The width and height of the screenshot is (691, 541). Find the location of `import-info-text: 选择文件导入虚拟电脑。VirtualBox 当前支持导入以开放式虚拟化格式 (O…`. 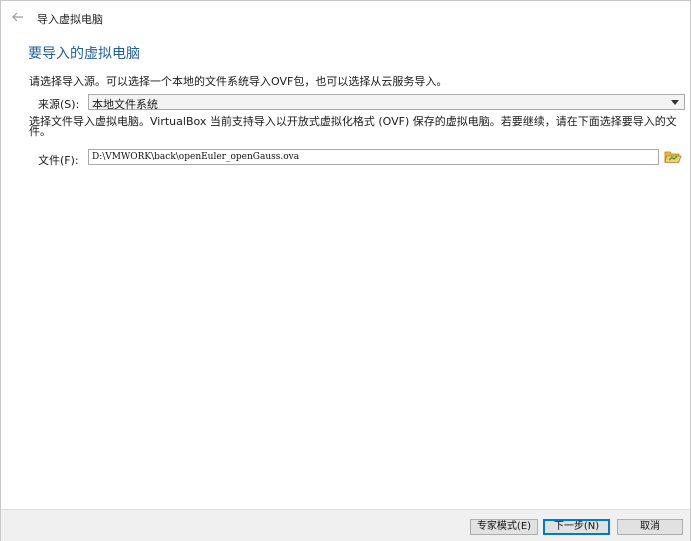

import-info-text: 选择文件导入虚拟电脑。VirtualBox 当前支持导入以开放式虚拟化格式 (O… is located at coordinates (353, 126).